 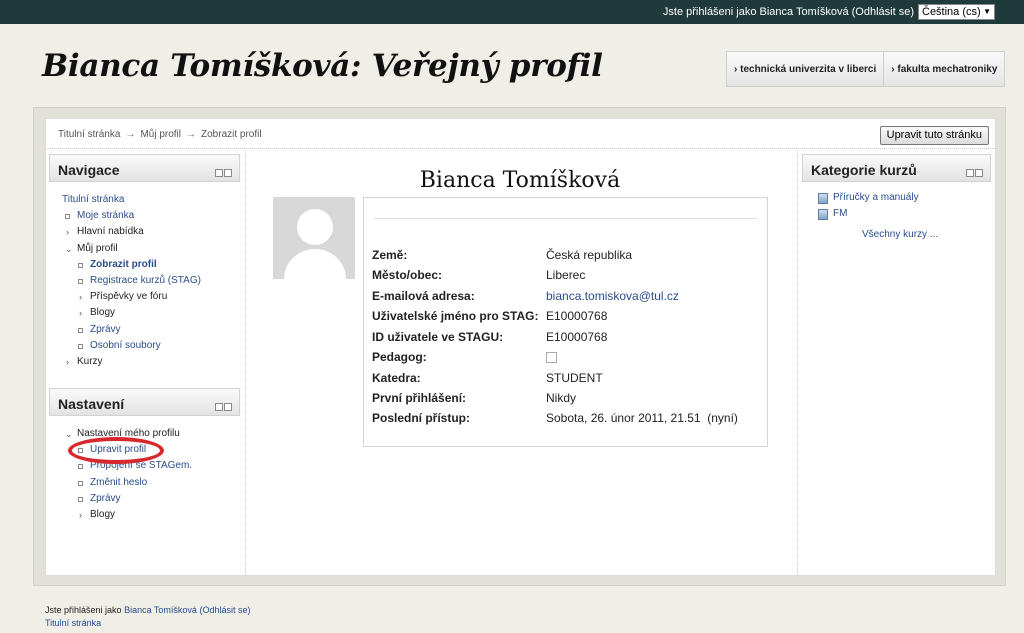 What do you see at coordinates (438, 337) in the screenshot?
I see `field-label: ID uživatele ve STAGU:` at bounding box center [438, 337].